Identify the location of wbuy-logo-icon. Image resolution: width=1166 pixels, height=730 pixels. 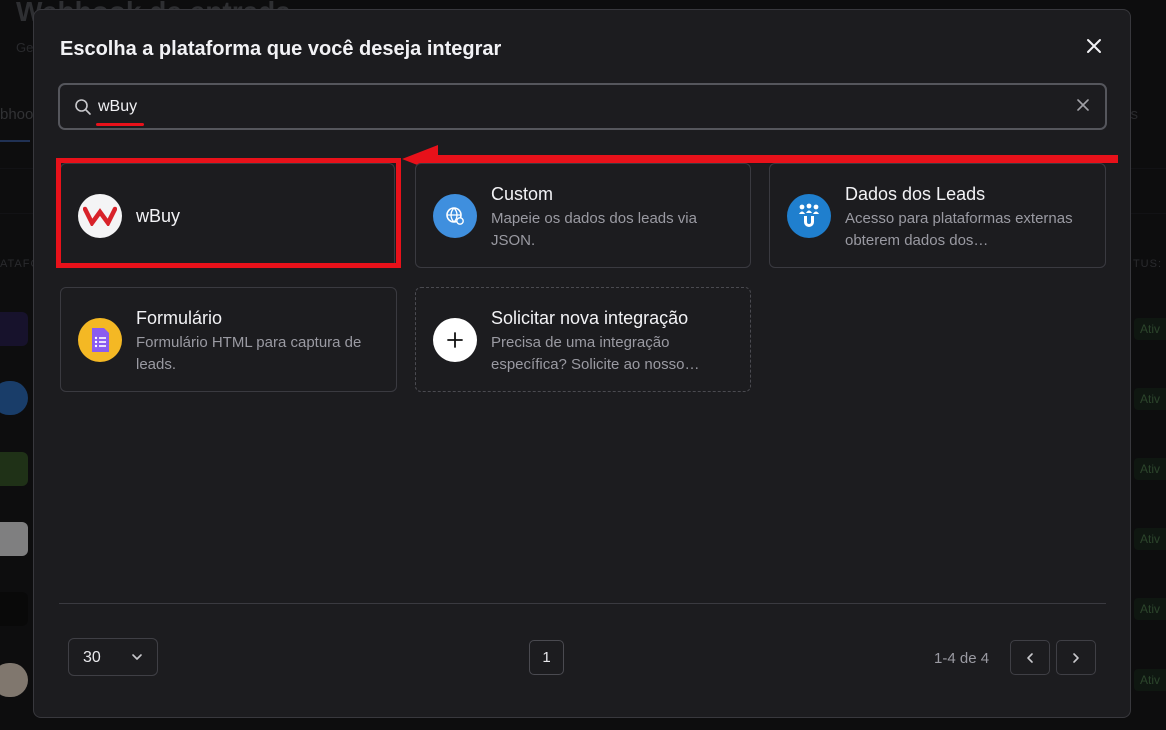
(100, 216).